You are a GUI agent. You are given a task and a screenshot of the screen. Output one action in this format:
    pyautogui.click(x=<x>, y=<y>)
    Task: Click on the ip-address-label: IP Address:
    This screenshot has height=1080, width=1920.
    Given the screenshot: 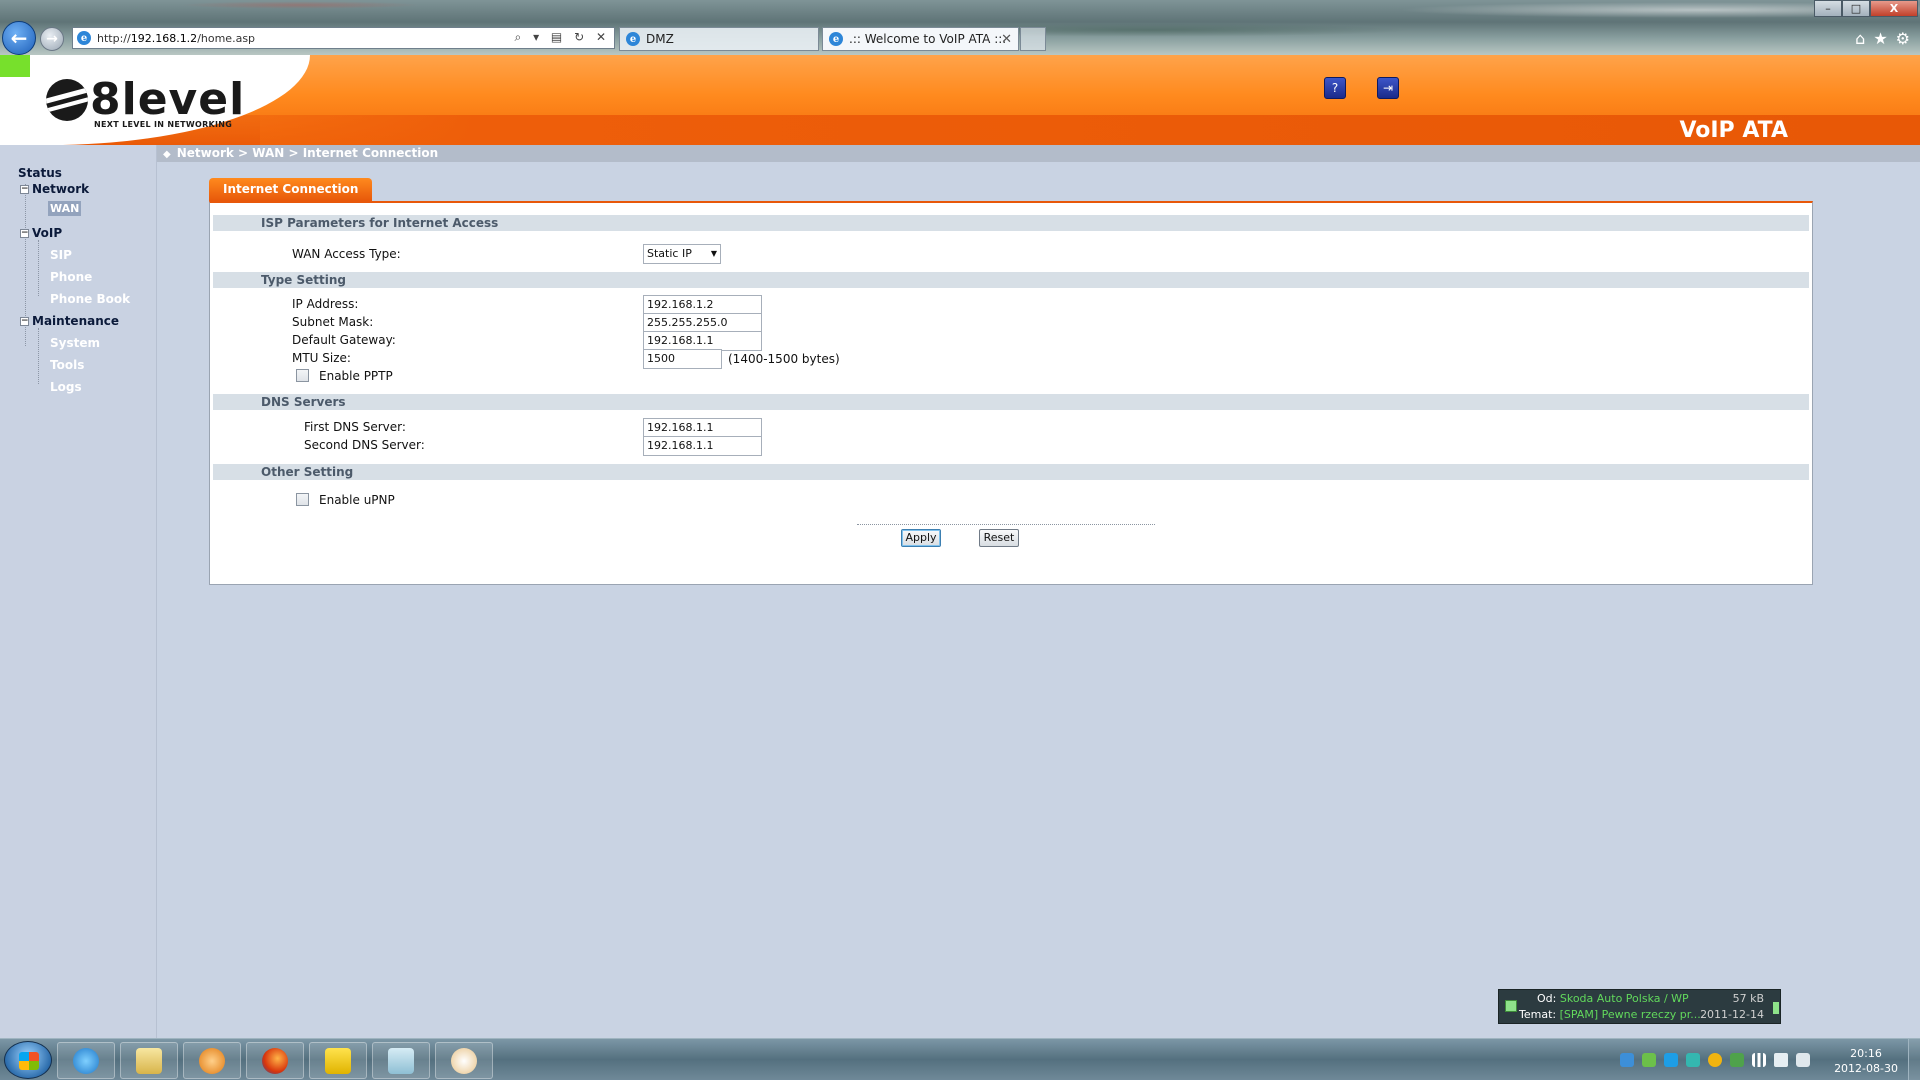 What is the action you would take?
    pyautogui.click(x=325, y=304)
    